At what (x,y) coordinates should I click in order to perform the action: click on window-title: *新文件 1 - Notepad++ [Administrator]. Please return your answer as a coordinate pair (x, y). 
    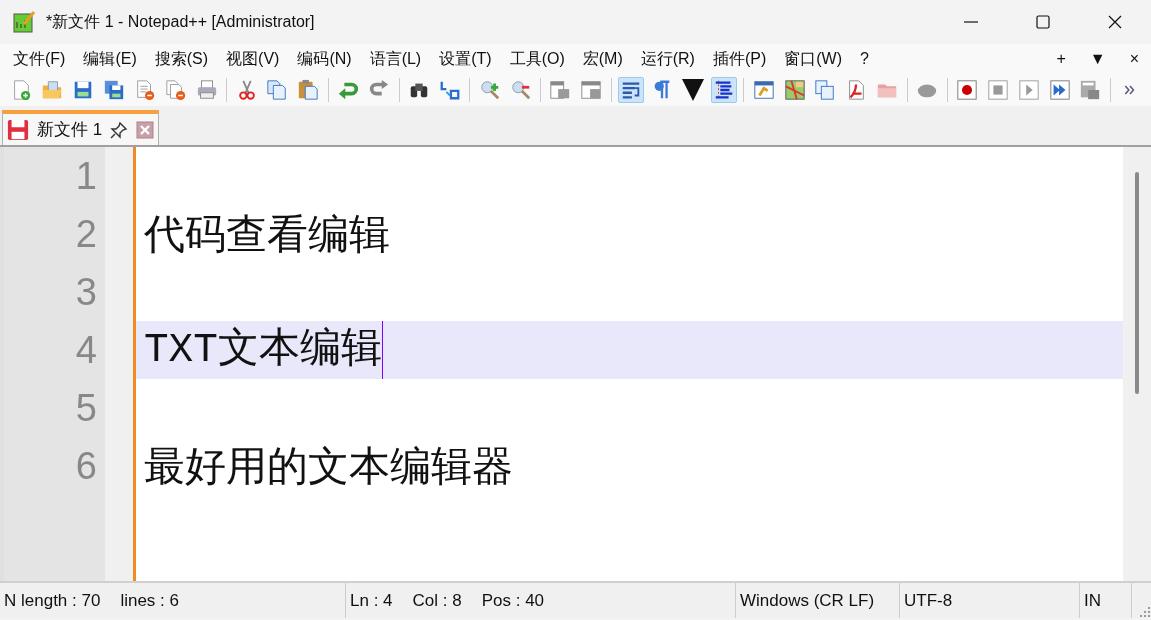
    Looking at the image, I should click on (181, 21).